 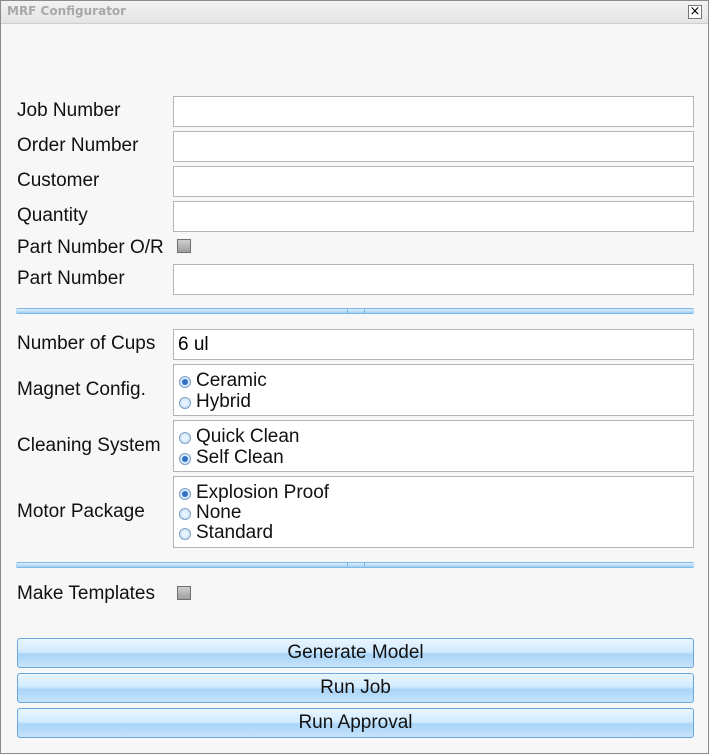 I want to click on cleaning-system-label: Cleaning System, so click(x=89, y=445).